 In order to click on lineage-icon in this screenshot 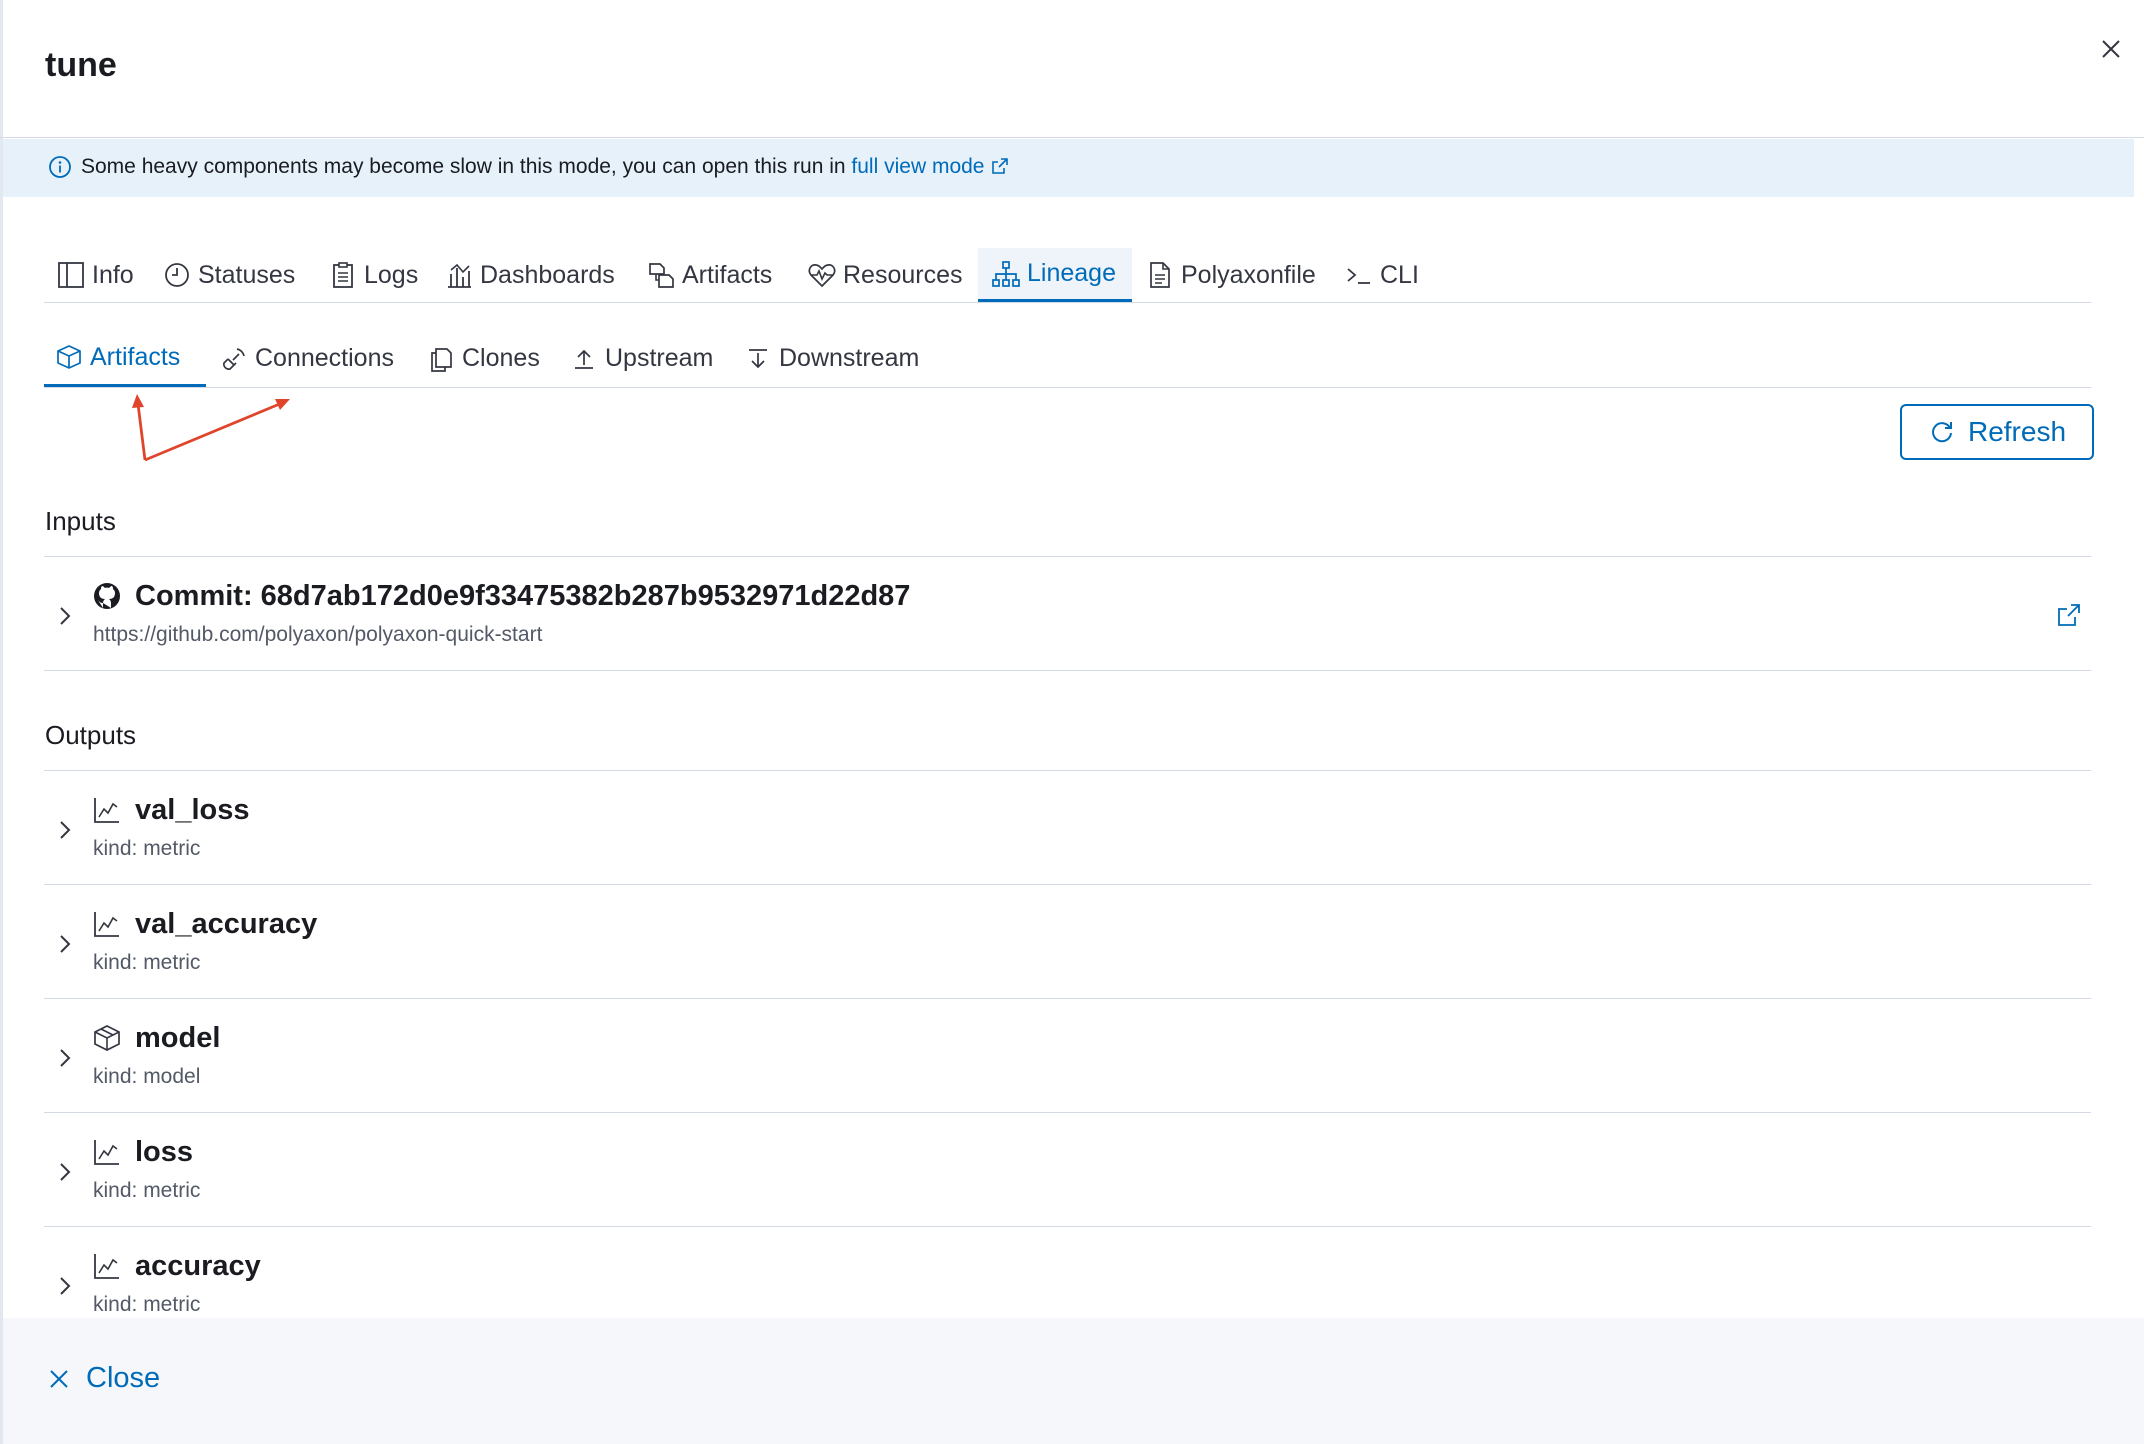, I will do `click(1006, 273)`.